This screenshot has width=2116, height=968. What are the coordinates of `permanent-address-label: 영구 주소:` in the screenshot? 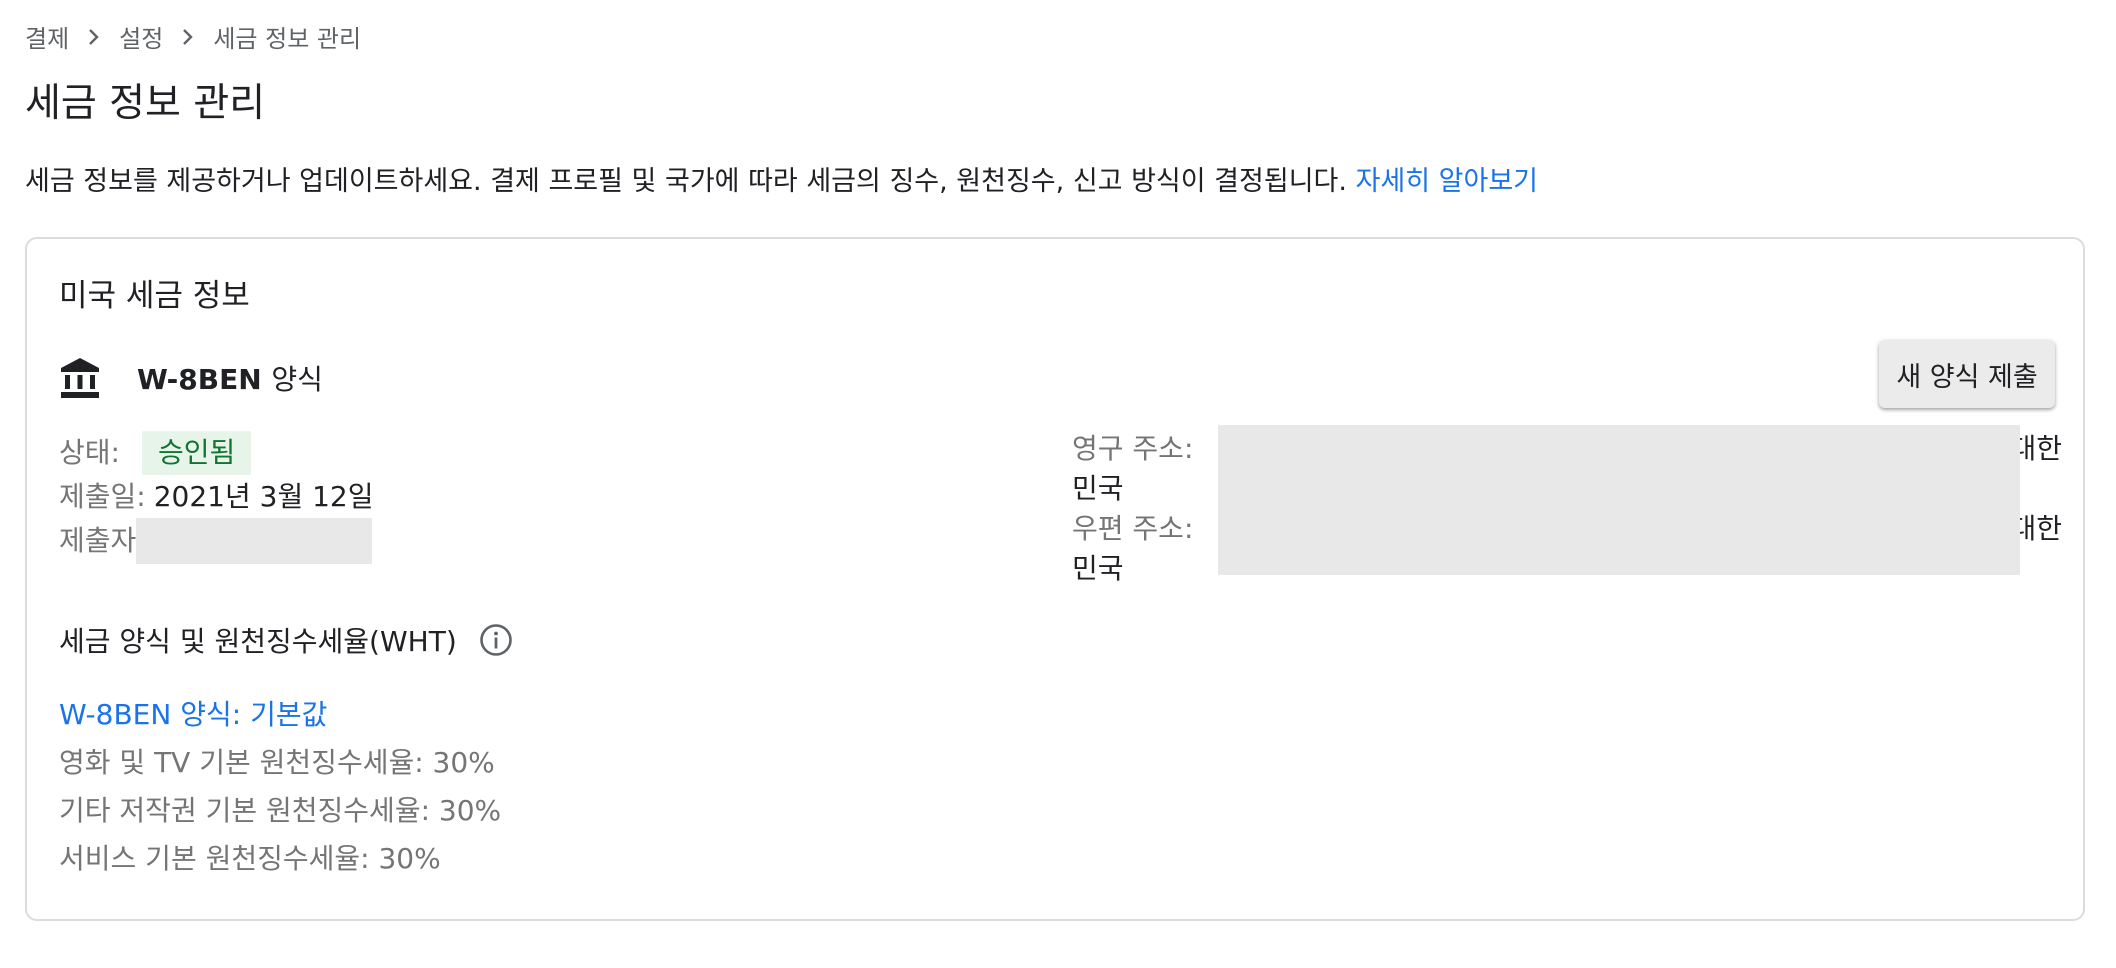 It's located at (1133, 448).